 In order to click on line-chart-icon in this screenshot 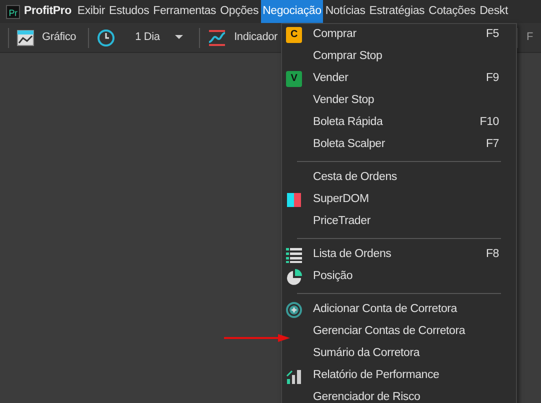, I will do `click(25, 38)`.